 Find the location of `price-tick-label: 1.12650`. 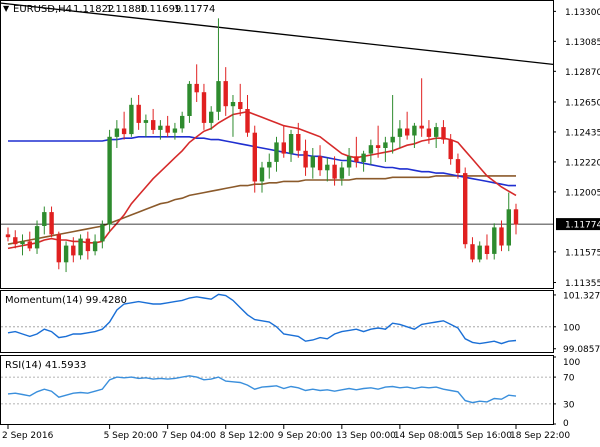

price-tick-label: 1.12650 is located at coordinates (582, 103).